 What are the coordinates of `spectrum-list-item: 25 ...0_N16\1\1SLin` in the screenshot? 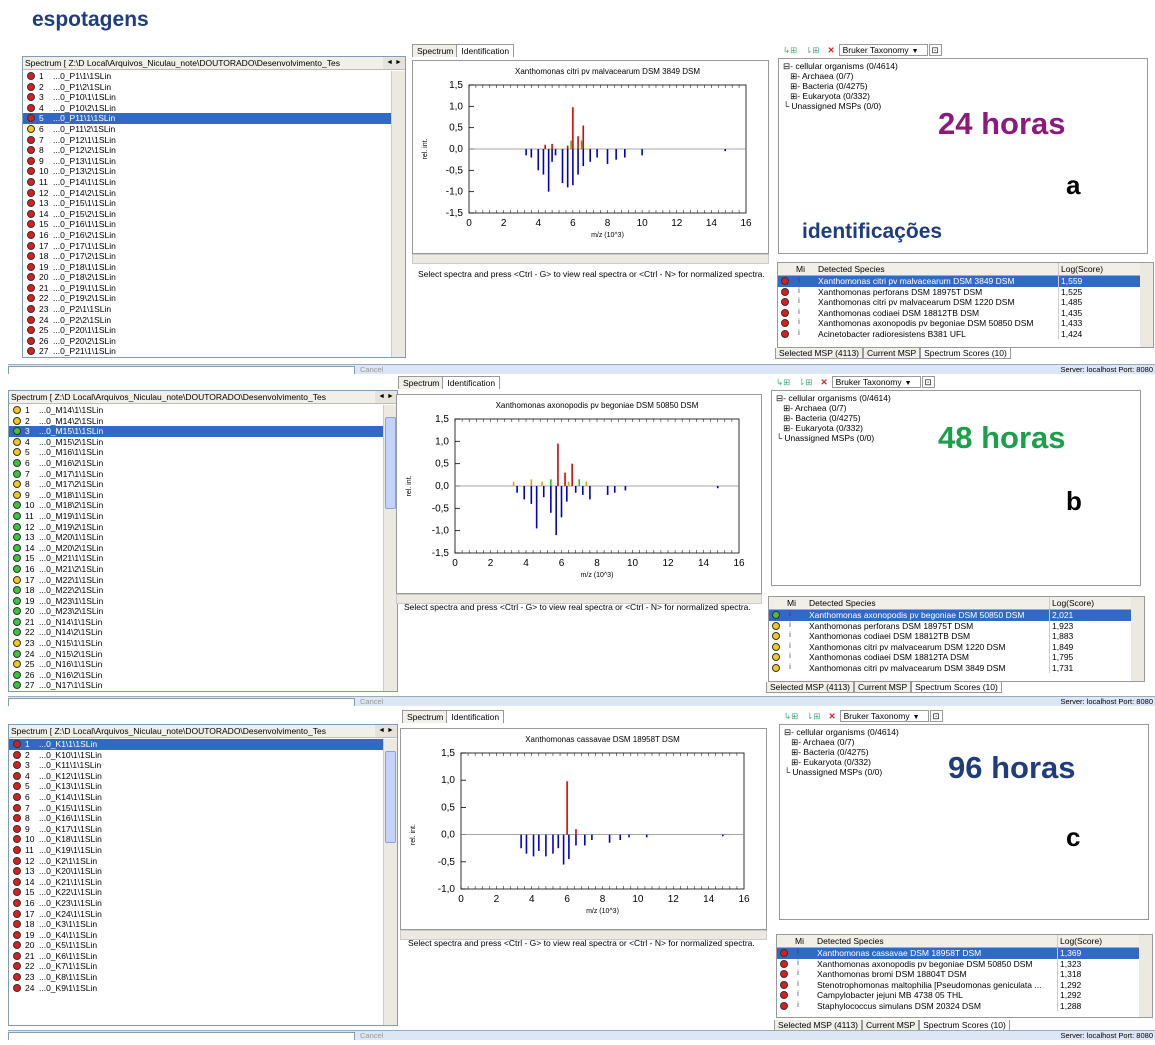 It's located at (196, 664).